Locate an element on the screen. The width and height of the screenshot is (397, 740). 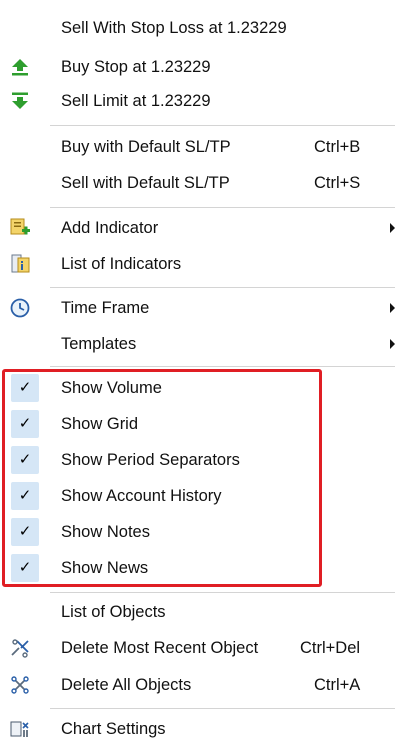
menu-item-shortcut: Ctrl+A is located at coordinates (337, 685).